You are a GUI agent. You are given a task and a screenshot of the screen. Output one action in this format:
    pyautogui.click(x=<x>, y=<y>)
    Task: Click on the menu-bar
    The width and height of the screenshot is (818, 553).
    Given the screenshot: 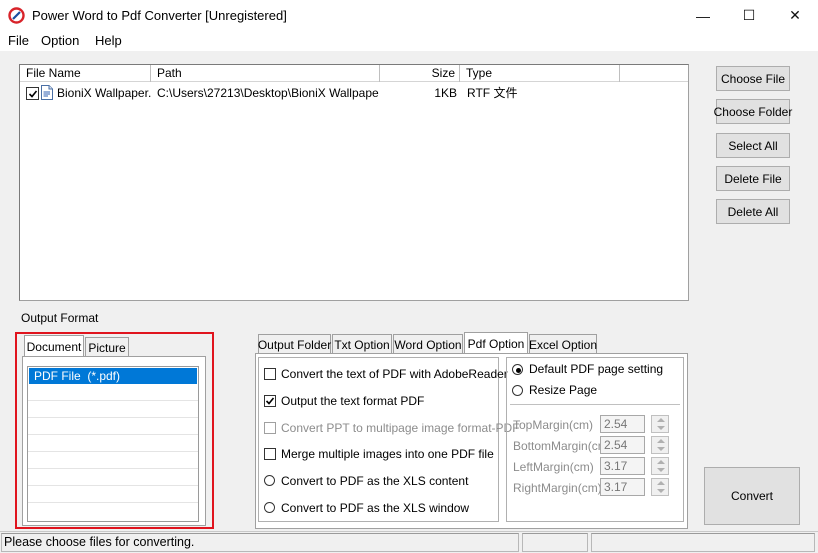 What is the action you would take?
    pyautogui.click(x=409, y=41)
    